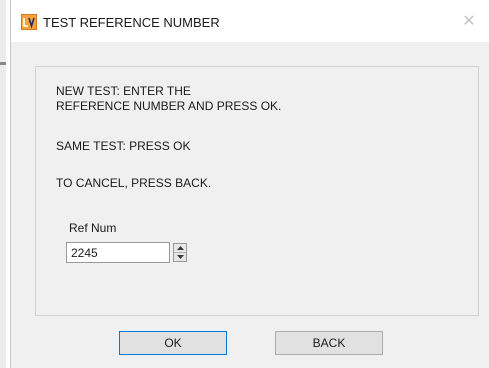 This screenshot has height=368, width=489. Describe the element at coordinates (329, 343) in the screenshot. I see `back-button: BACK` at that location.